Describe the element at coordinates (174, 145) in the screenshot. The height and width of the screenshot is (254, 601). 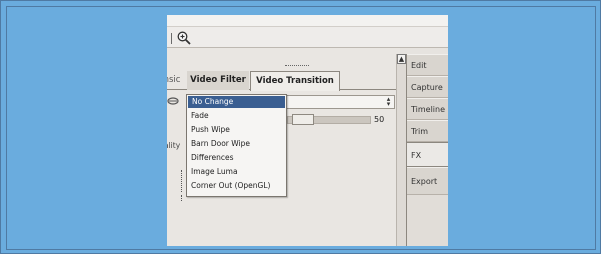
I see `quality-label: ality` at that location.